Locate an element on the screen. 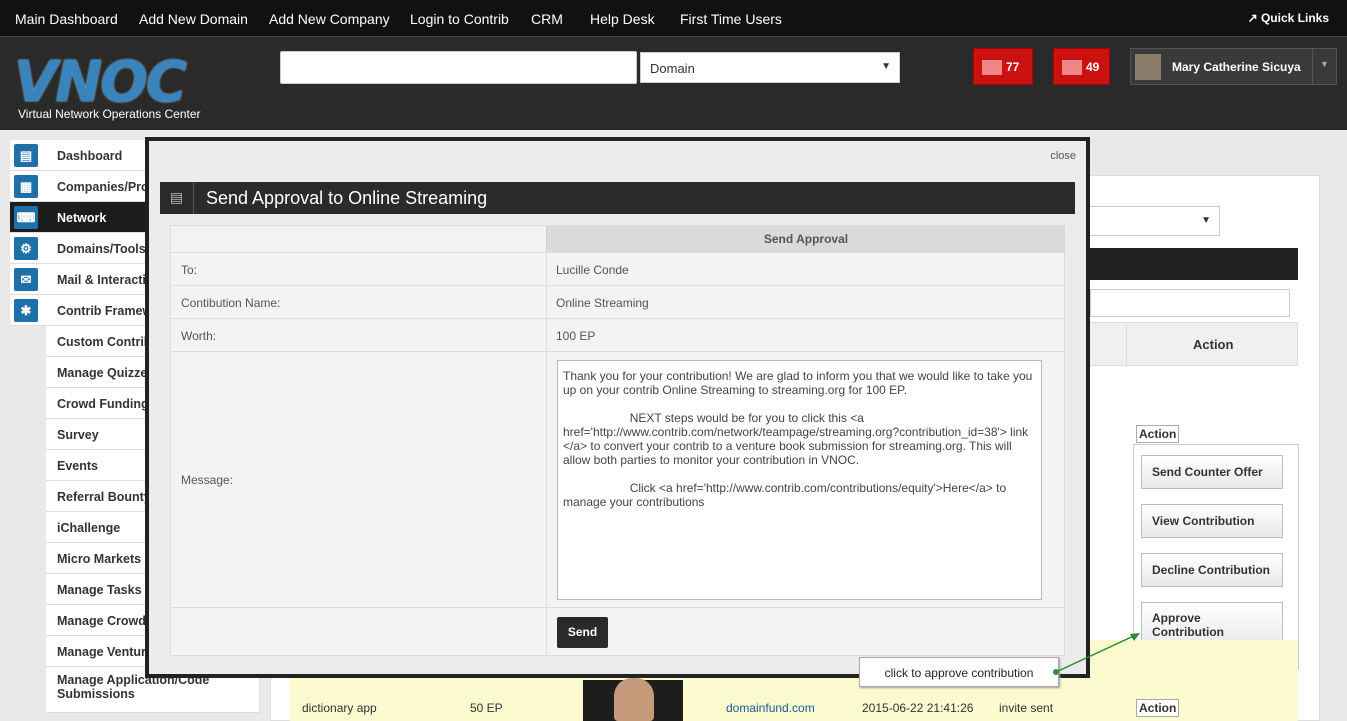  nav-crm: CRM is located at coordinates (547, 19).